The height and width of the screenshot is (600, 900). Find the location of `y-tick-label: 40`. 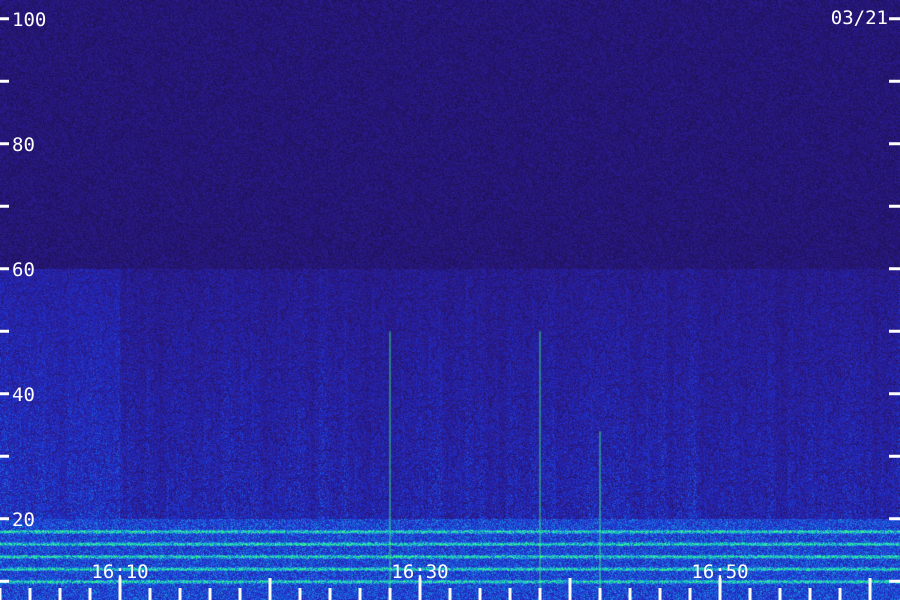

y-tick-label: 40 is located at coordinates (23, 395).